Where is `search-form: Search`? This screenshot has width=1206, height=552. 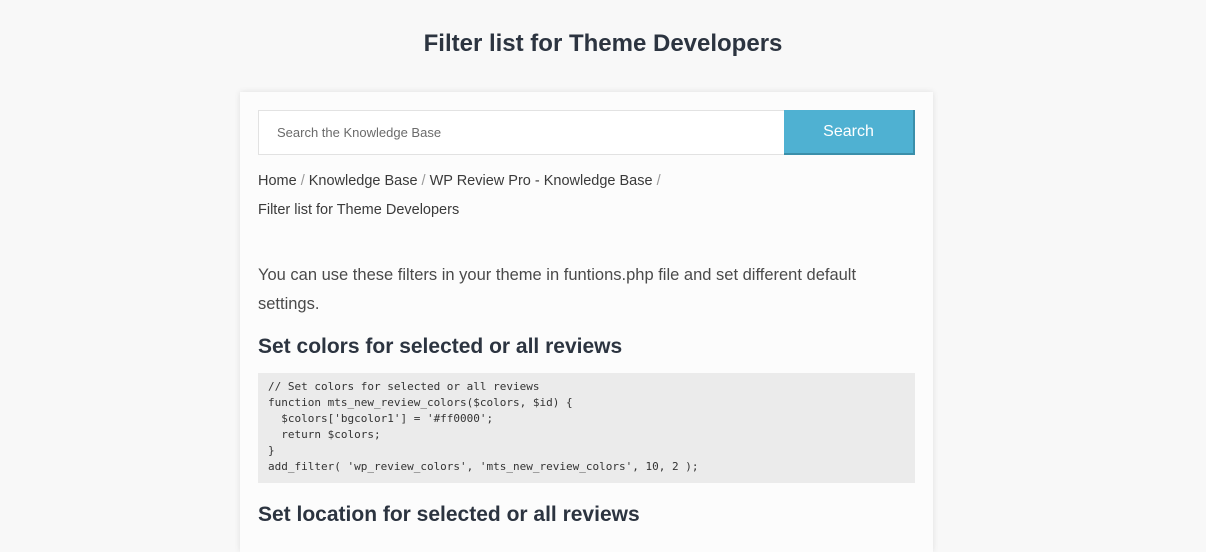 search-form: Search is located at coordinates (586, 132).